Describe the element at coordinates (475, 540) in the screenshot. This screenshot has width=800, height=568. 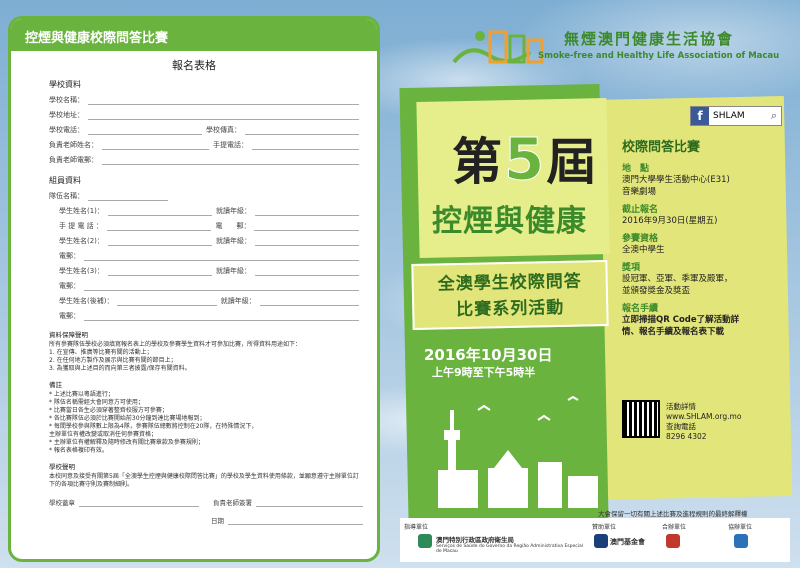
I see `health-bureau-name: 澳門特別行政區政府衛生局` at that location.